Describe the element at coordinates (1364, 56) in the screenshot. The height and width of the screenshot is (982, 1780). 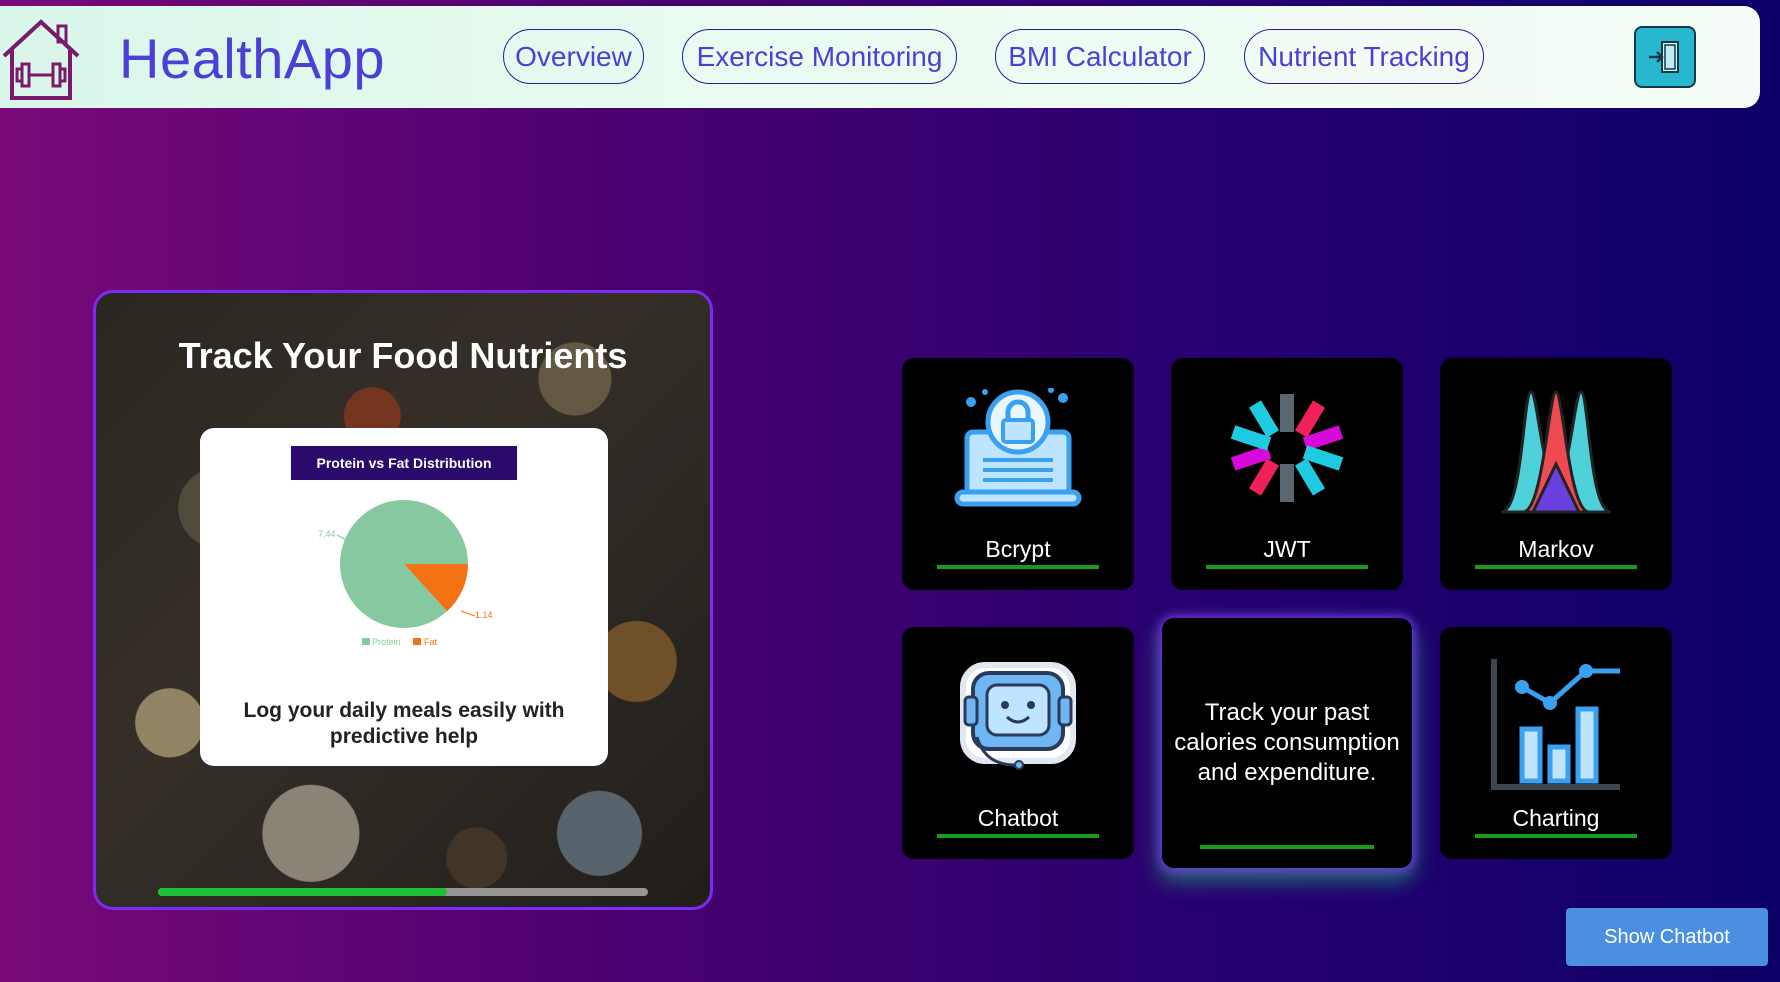
I see `nav-nutrient-tracking: Nutrient Tracking` at that location.